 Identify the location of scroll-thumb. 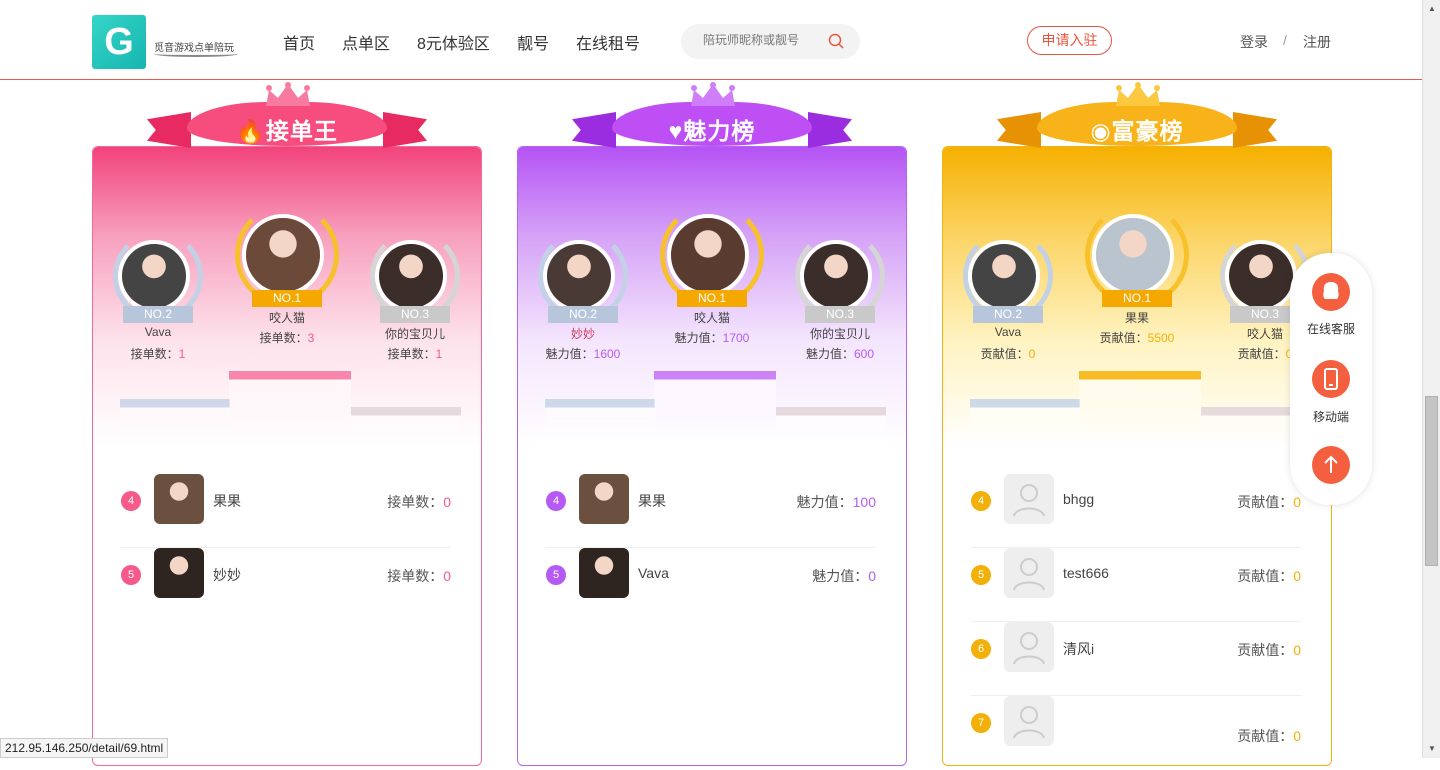
(1431, 481).